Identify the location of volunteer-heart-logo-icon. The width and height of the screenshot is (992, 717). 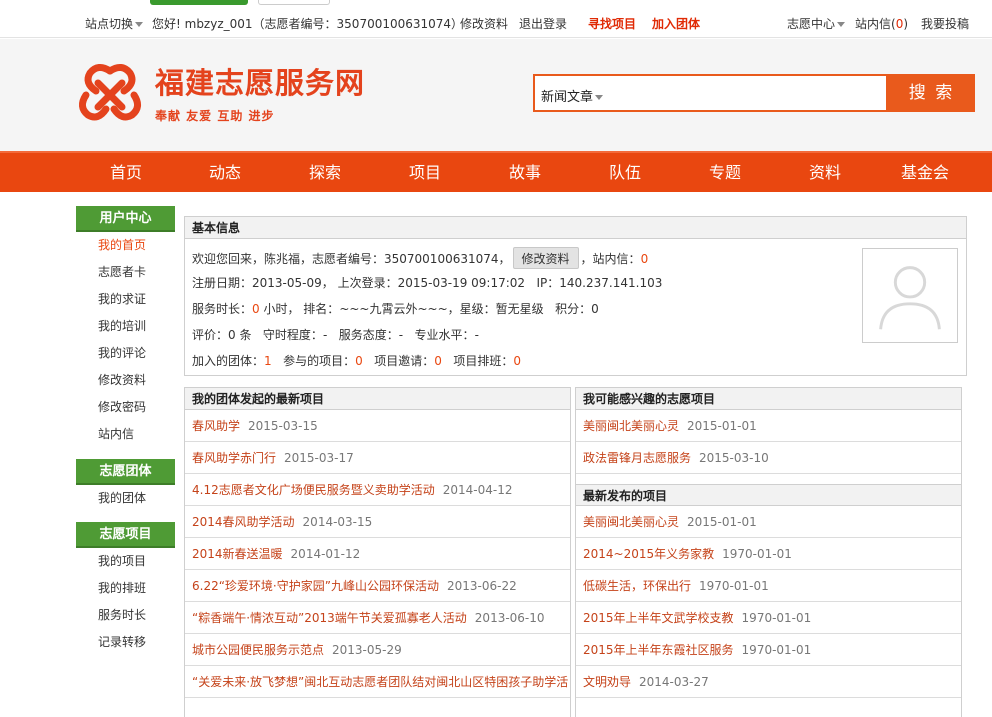
(110, 95).